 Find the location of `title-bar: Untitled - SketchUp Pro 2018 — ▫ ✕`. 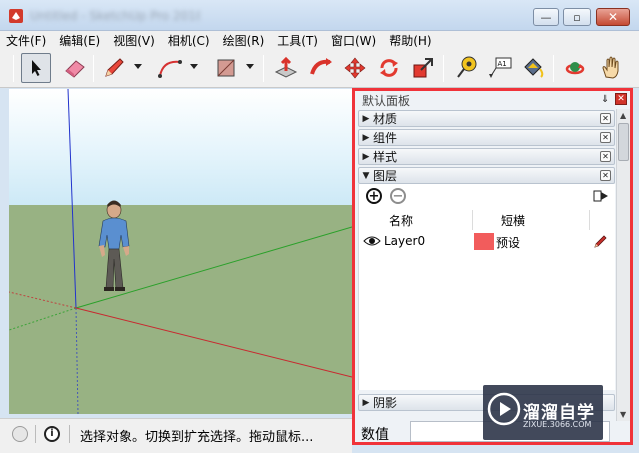

title-bar: Untitled - SketchUp Pro 2018 — ▫ ✕ is located at coordinates (319, 15).